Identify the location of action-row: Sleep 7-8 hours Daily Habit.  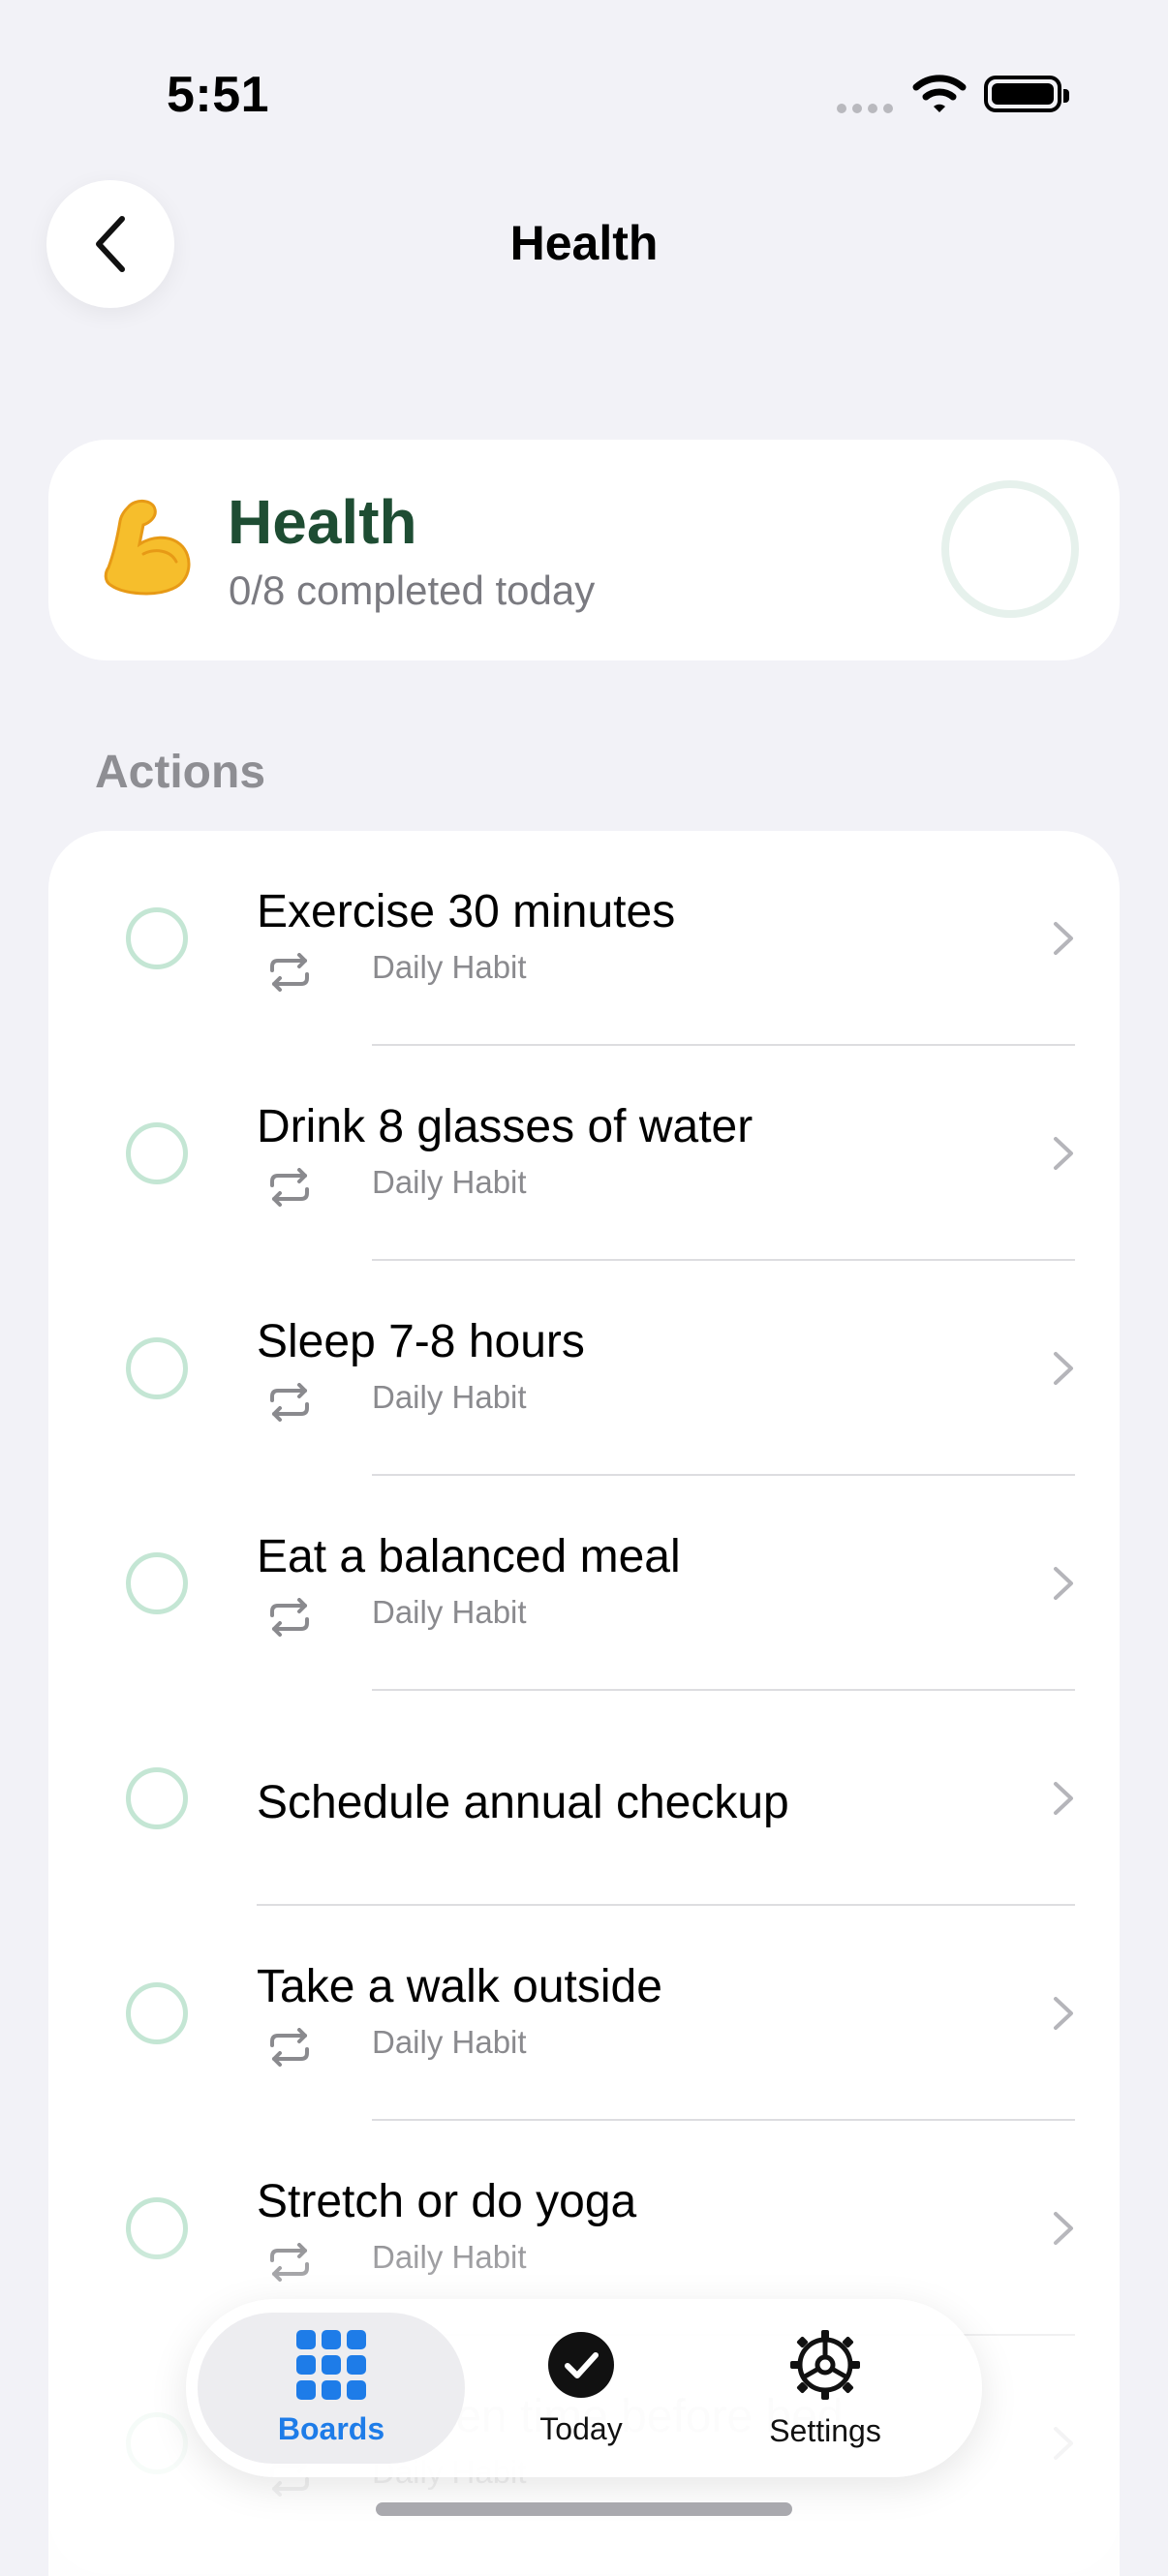
(584, 1368).